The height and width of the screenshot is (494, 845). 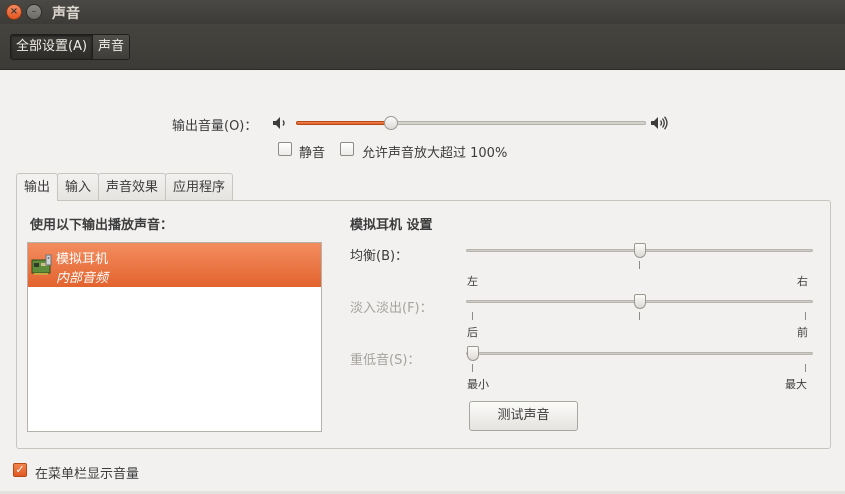 I want to click on fade-slider-knob, so click(x=640, y=301).